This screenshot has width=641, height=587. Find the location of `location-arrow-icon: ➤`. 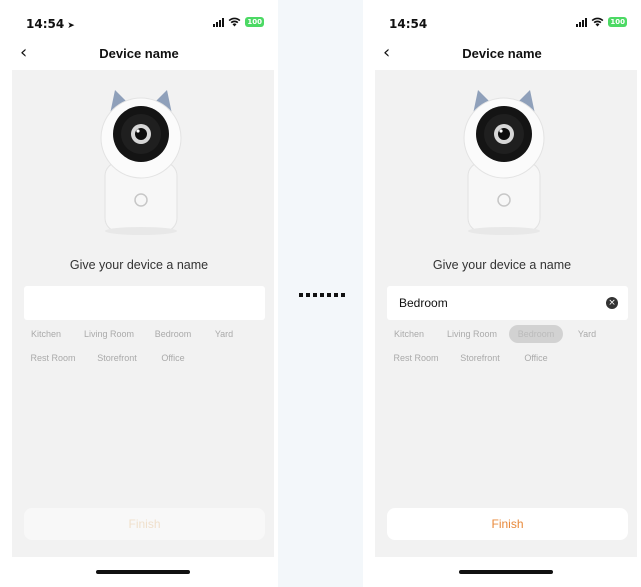

location-arrow-icon: ➤ is located at coordinates (71, 26).